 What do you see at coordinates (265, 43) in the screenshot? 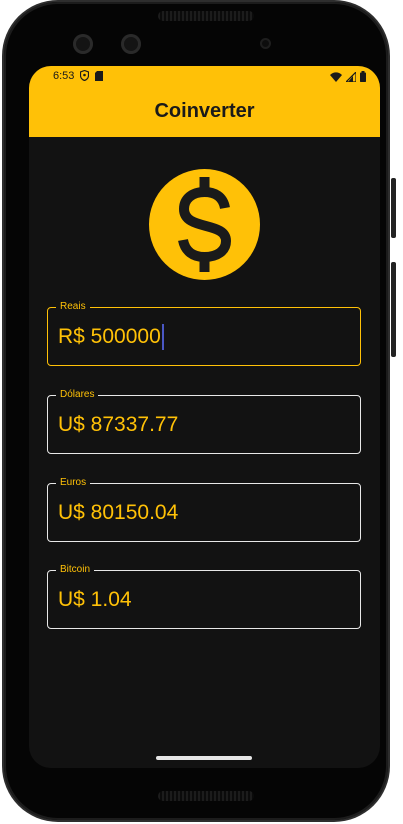
I see `proximity-sensor-icon` at bounding box center [265, 43].